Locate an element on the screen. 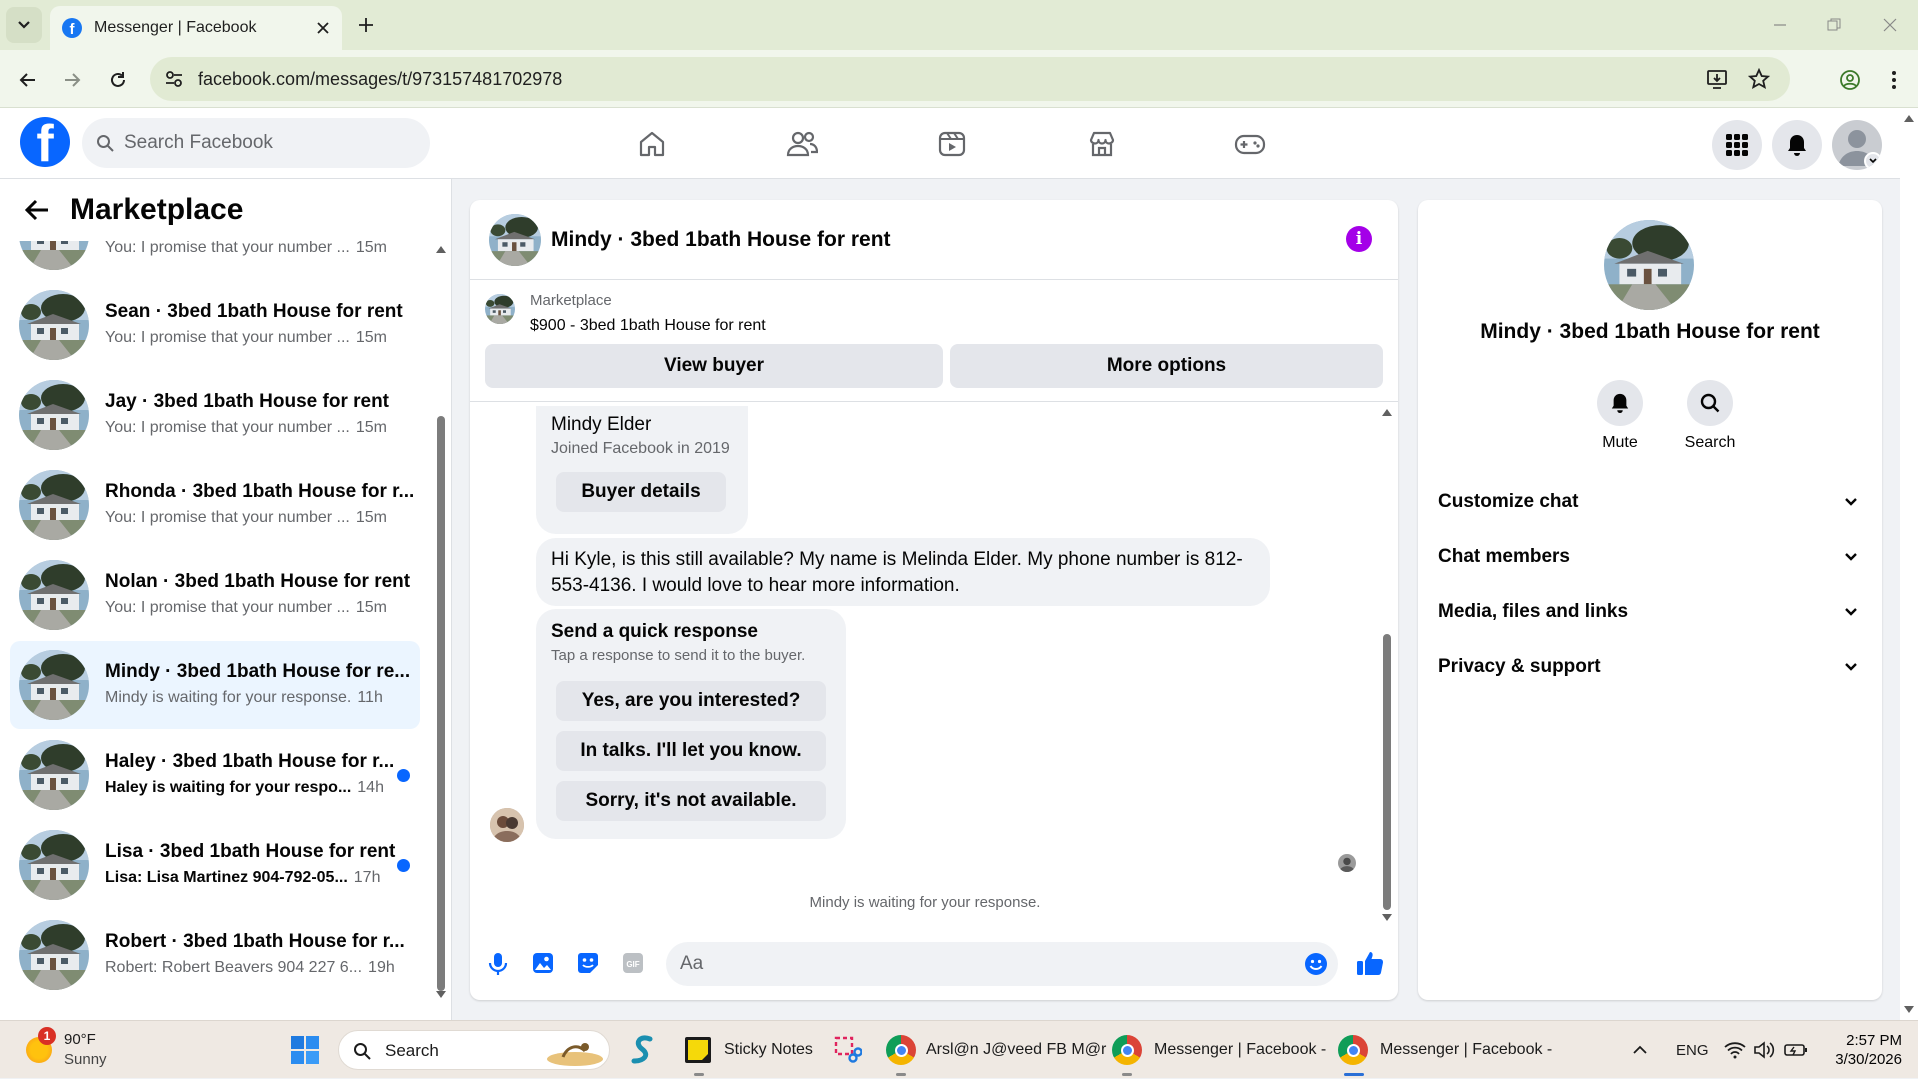 Image resolution: width=1918 pixels, height=1079 pixels. close-tab-icon is located at coordinates (323, 28).